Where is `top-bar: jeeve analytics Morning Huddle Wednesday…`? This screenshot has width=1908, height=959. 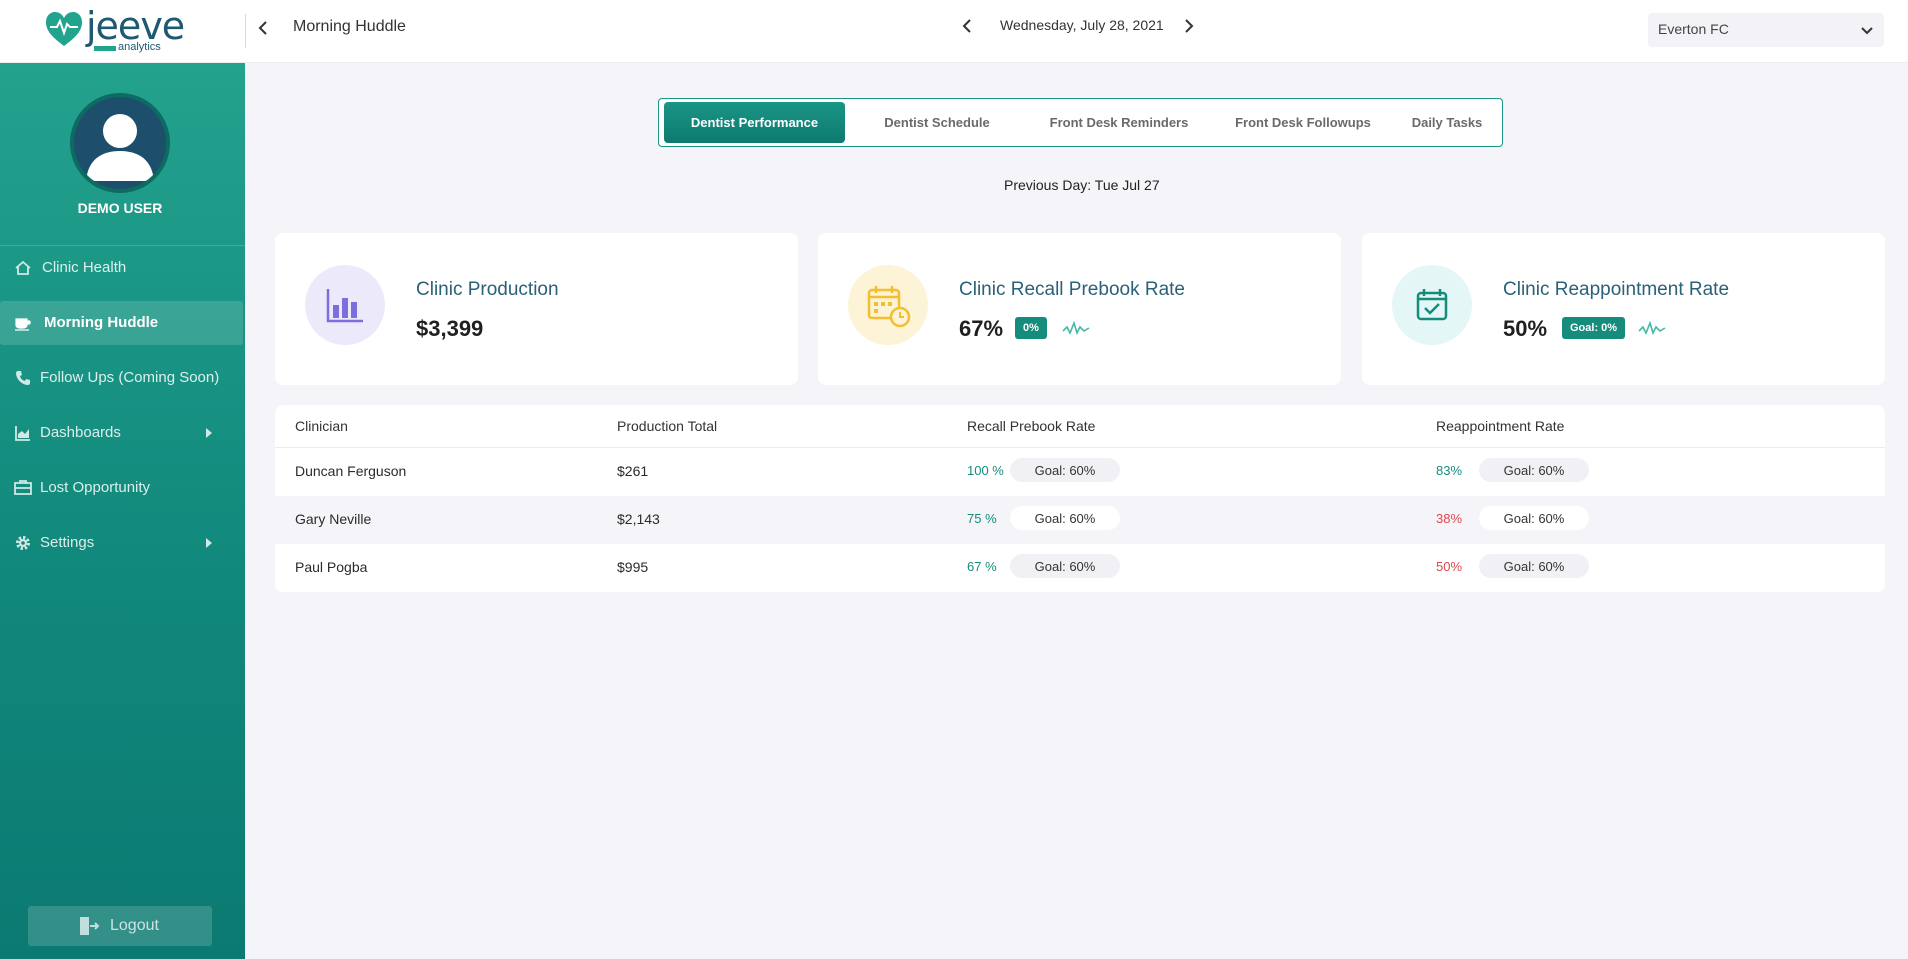
top-bar: jeeve analytics Morning Huddle Wednesday… is located at coordinates (954, 31).